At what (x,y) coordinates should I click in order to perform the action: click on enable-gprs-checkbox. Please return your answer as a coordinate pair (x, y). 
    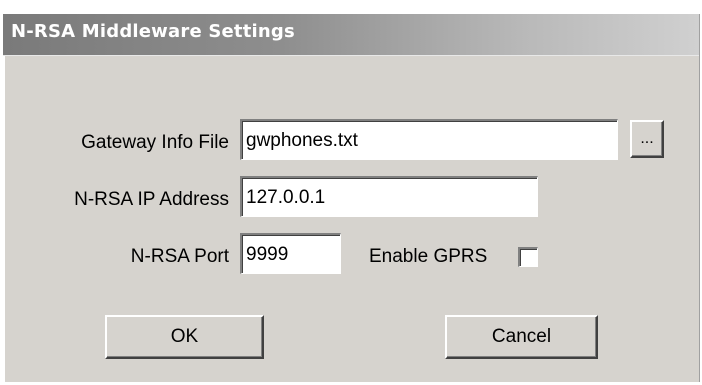
    Looking at the image, I should click on (528, 257).